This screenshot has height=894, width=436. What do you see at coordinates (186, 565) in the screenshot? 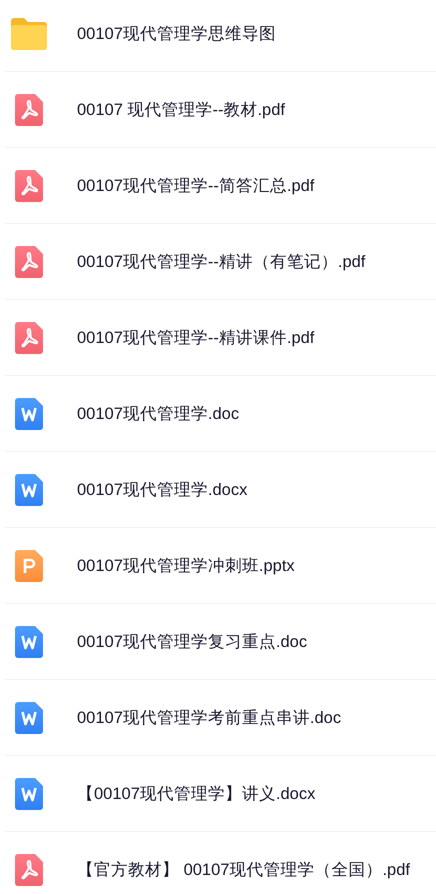
I see `file-name: 00107现代管理学冲刺班.pptx` at bounding box center [186, 565].